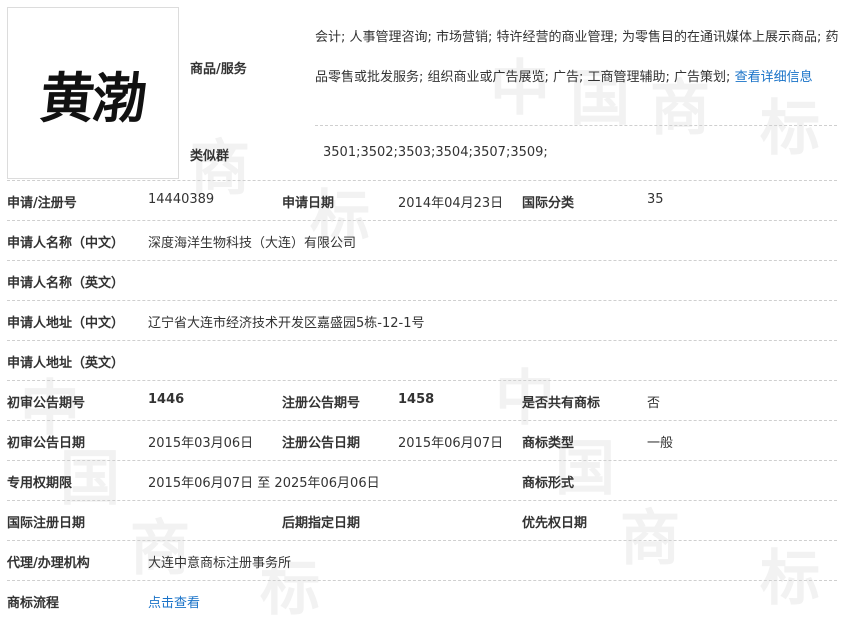 The width and height of the screenshot is (850, 627). I want to click on row-process: 商标流程 点击查看, so click(422, 600).